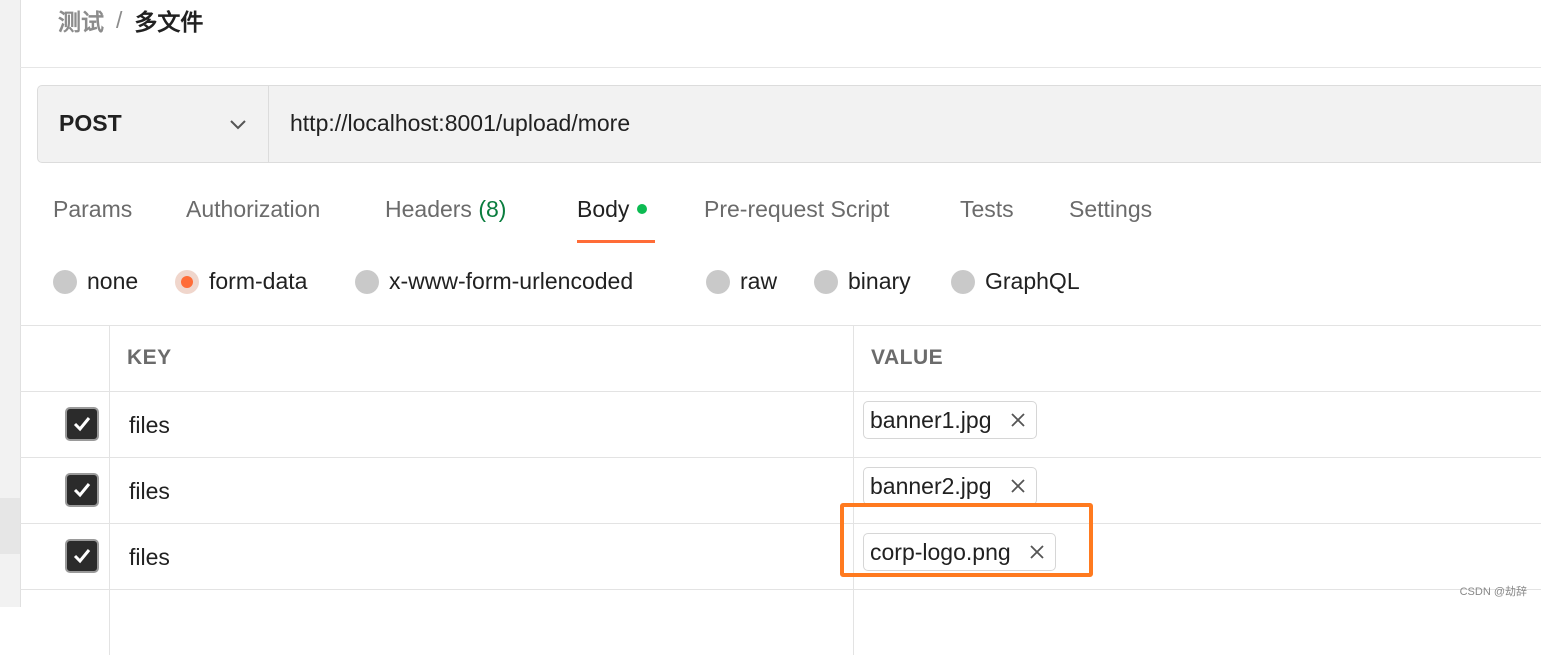 This screenshot has width=1541, height=655. Describe the element at coordinates (187, 281) in the screenshot. I see `radio-circle-selected` at that location.